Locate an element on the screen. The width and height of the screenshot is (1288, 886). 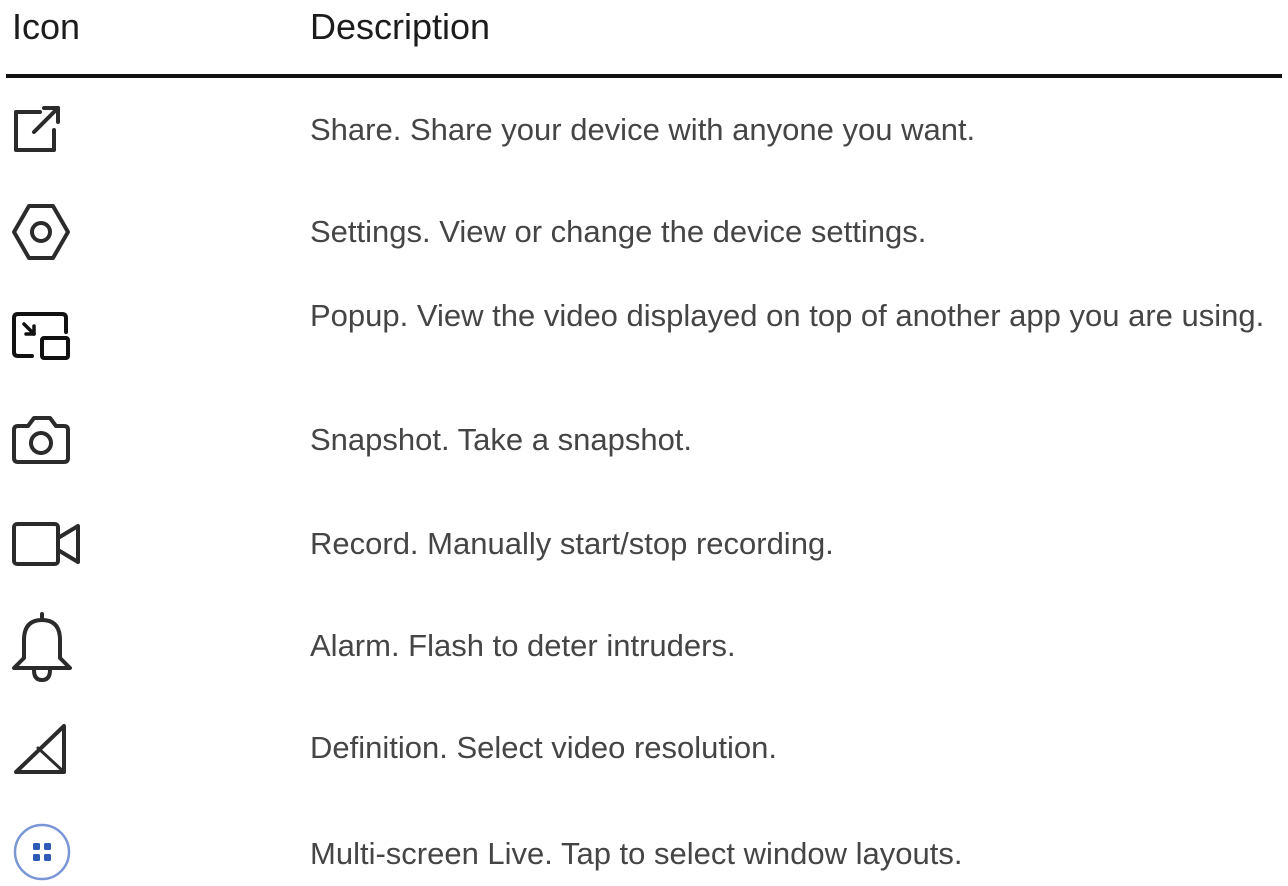
video-camera-icon is located at coordinates (46, 544).